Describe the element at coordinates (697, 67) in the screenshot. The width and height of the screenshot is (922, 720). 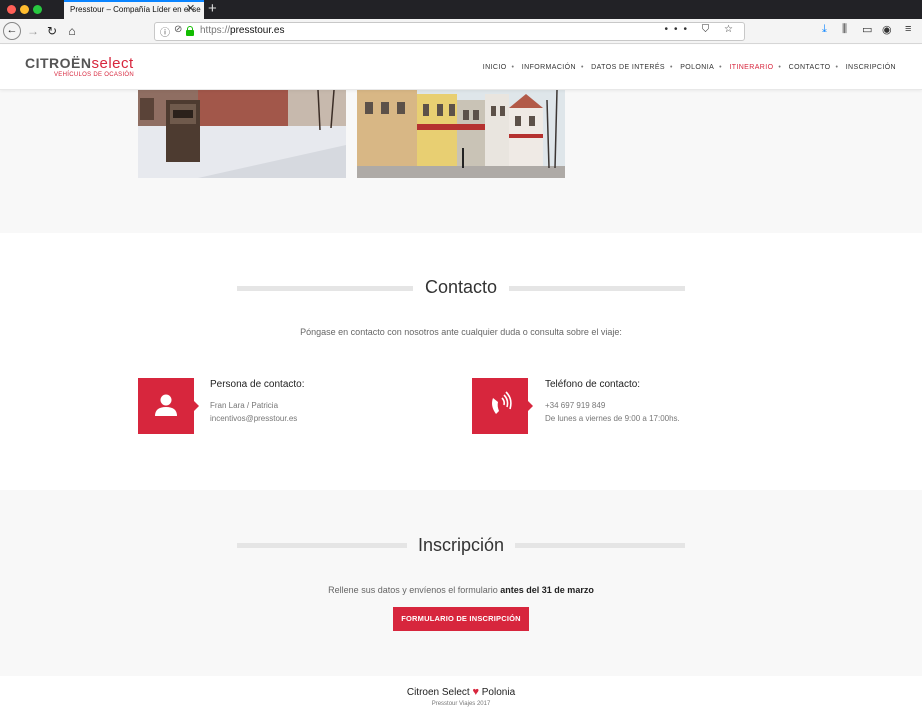
I see `nav-item-polonia: POLONIA` at that location.